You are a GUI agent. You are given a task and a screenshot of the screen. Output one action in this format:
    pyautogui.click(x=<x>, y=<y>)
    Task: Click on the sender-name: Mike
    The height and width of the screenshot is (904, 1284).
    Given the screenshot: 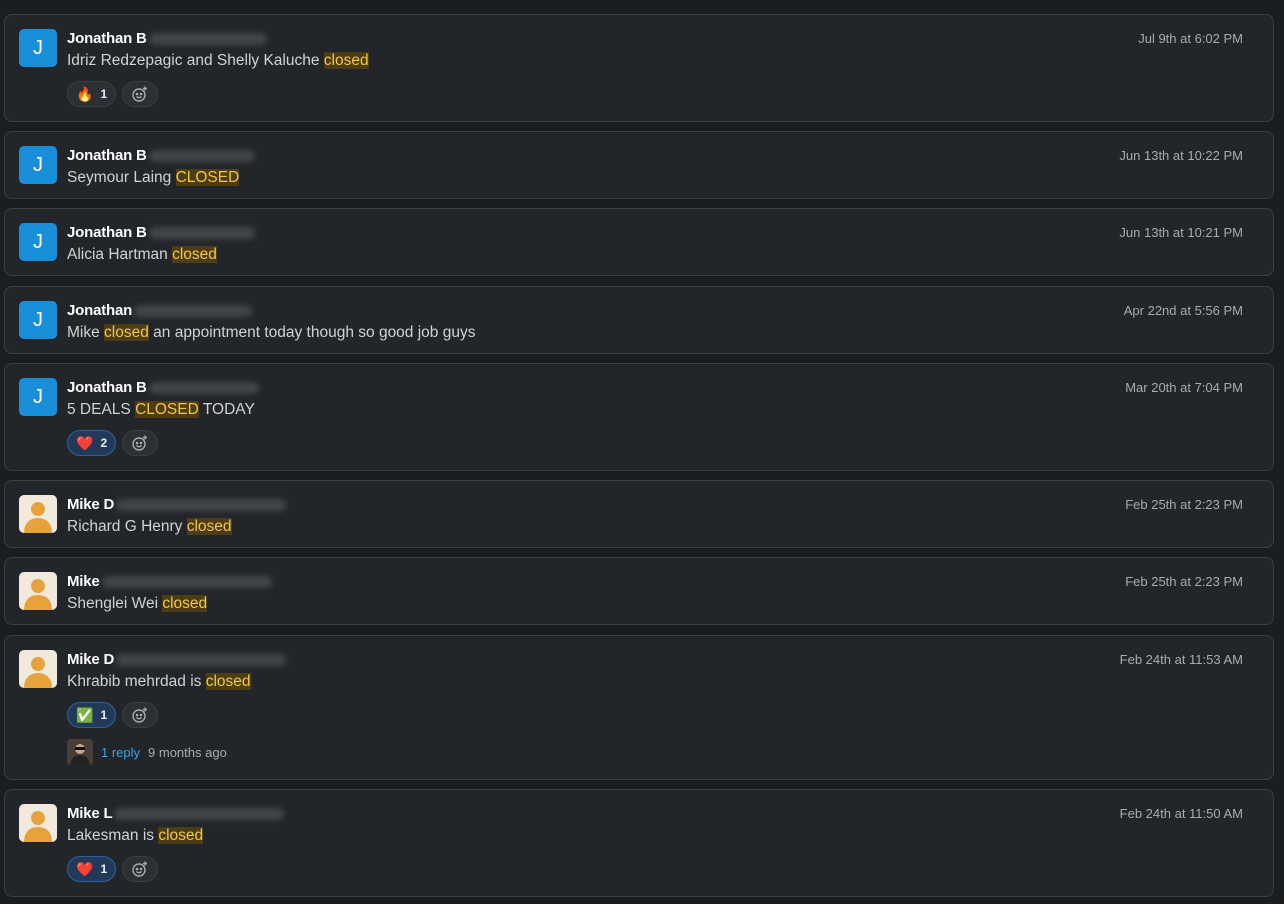 What is the action you would take?
    pyautogui.click(x=169, y=581)
    